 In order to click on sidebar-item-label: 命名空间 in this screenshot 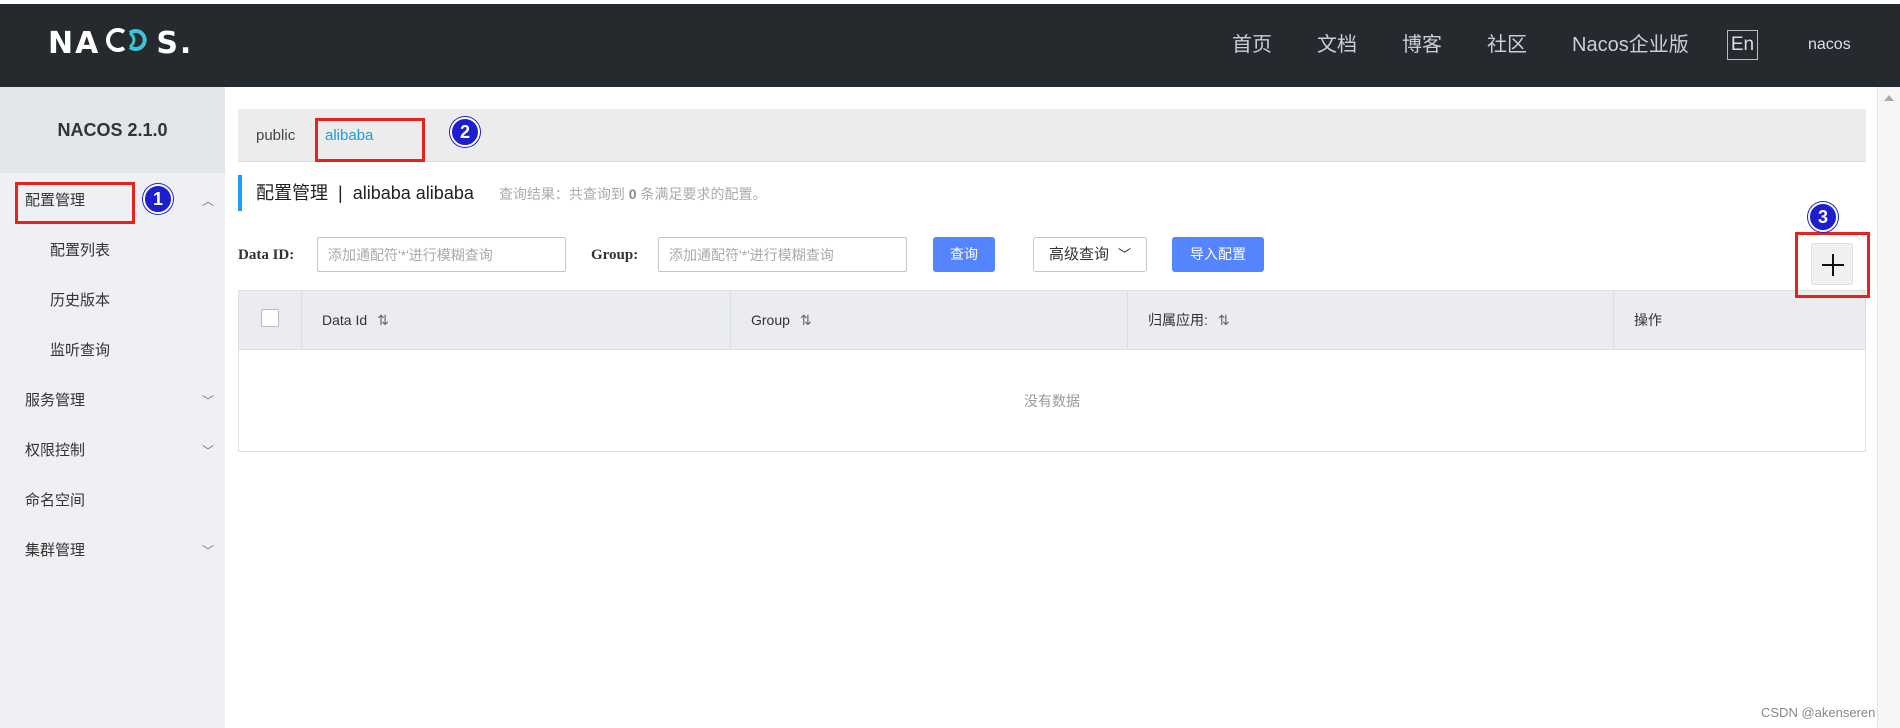, I will do `click(55, 500)`.